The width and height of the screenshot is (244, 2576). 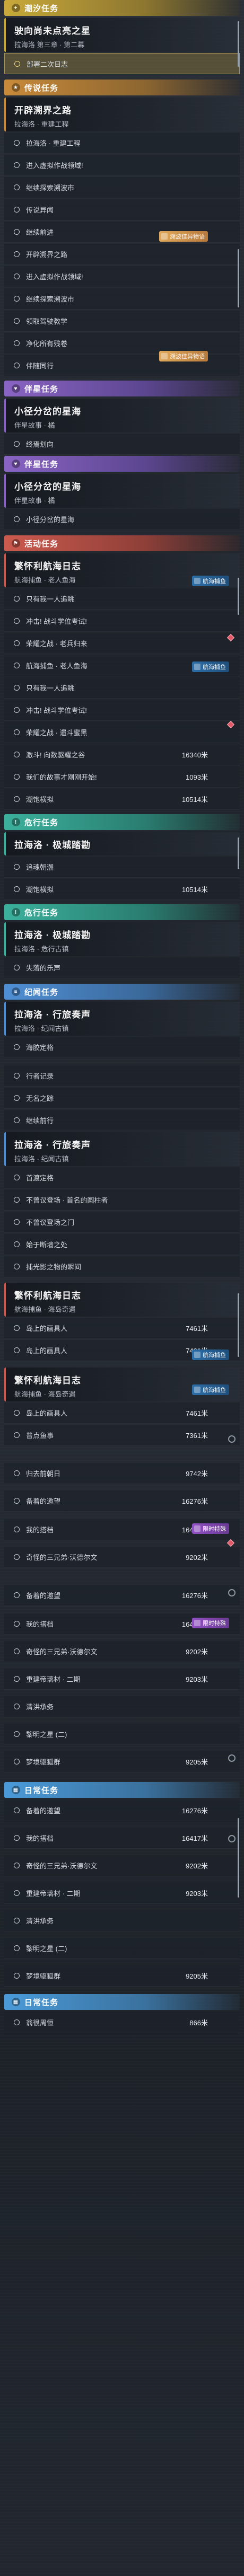 I want to click on objective-row: 领取驾驶教学, so click(x=122, y=321).